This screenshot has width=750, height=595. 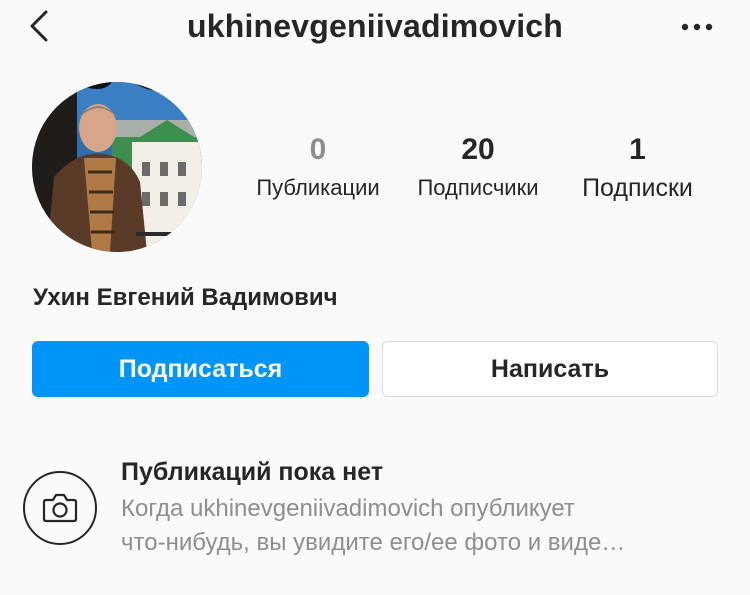 I want to click on empty-posts-title: Публикаций пока нет, so click(x=252, y=472).